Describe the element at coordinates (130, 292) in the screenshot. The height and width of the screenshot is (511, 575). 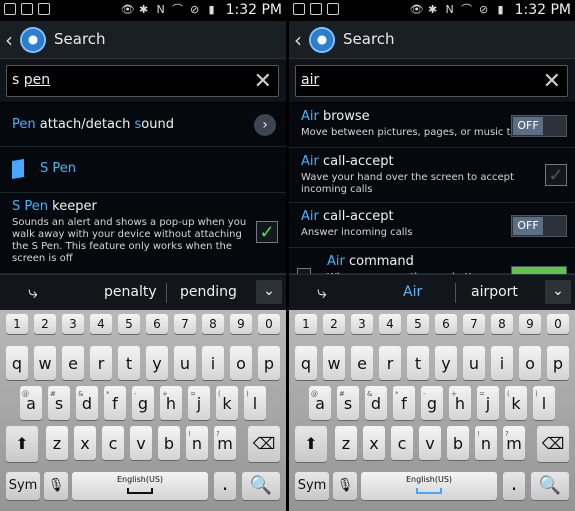
I see `suggestion-word: penalty` at that location.